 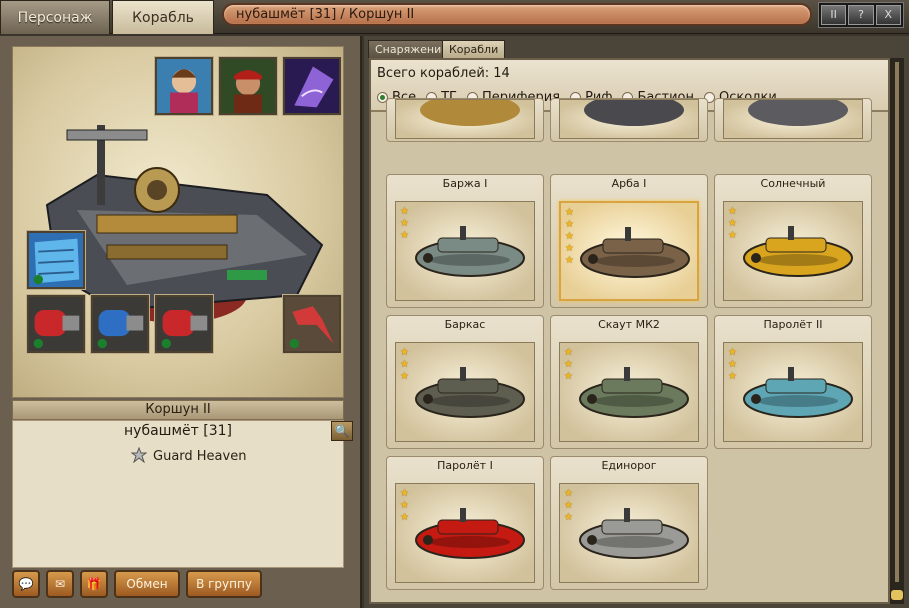 I want to click on tab-ship: Корабль, so click(x=163, y=17).